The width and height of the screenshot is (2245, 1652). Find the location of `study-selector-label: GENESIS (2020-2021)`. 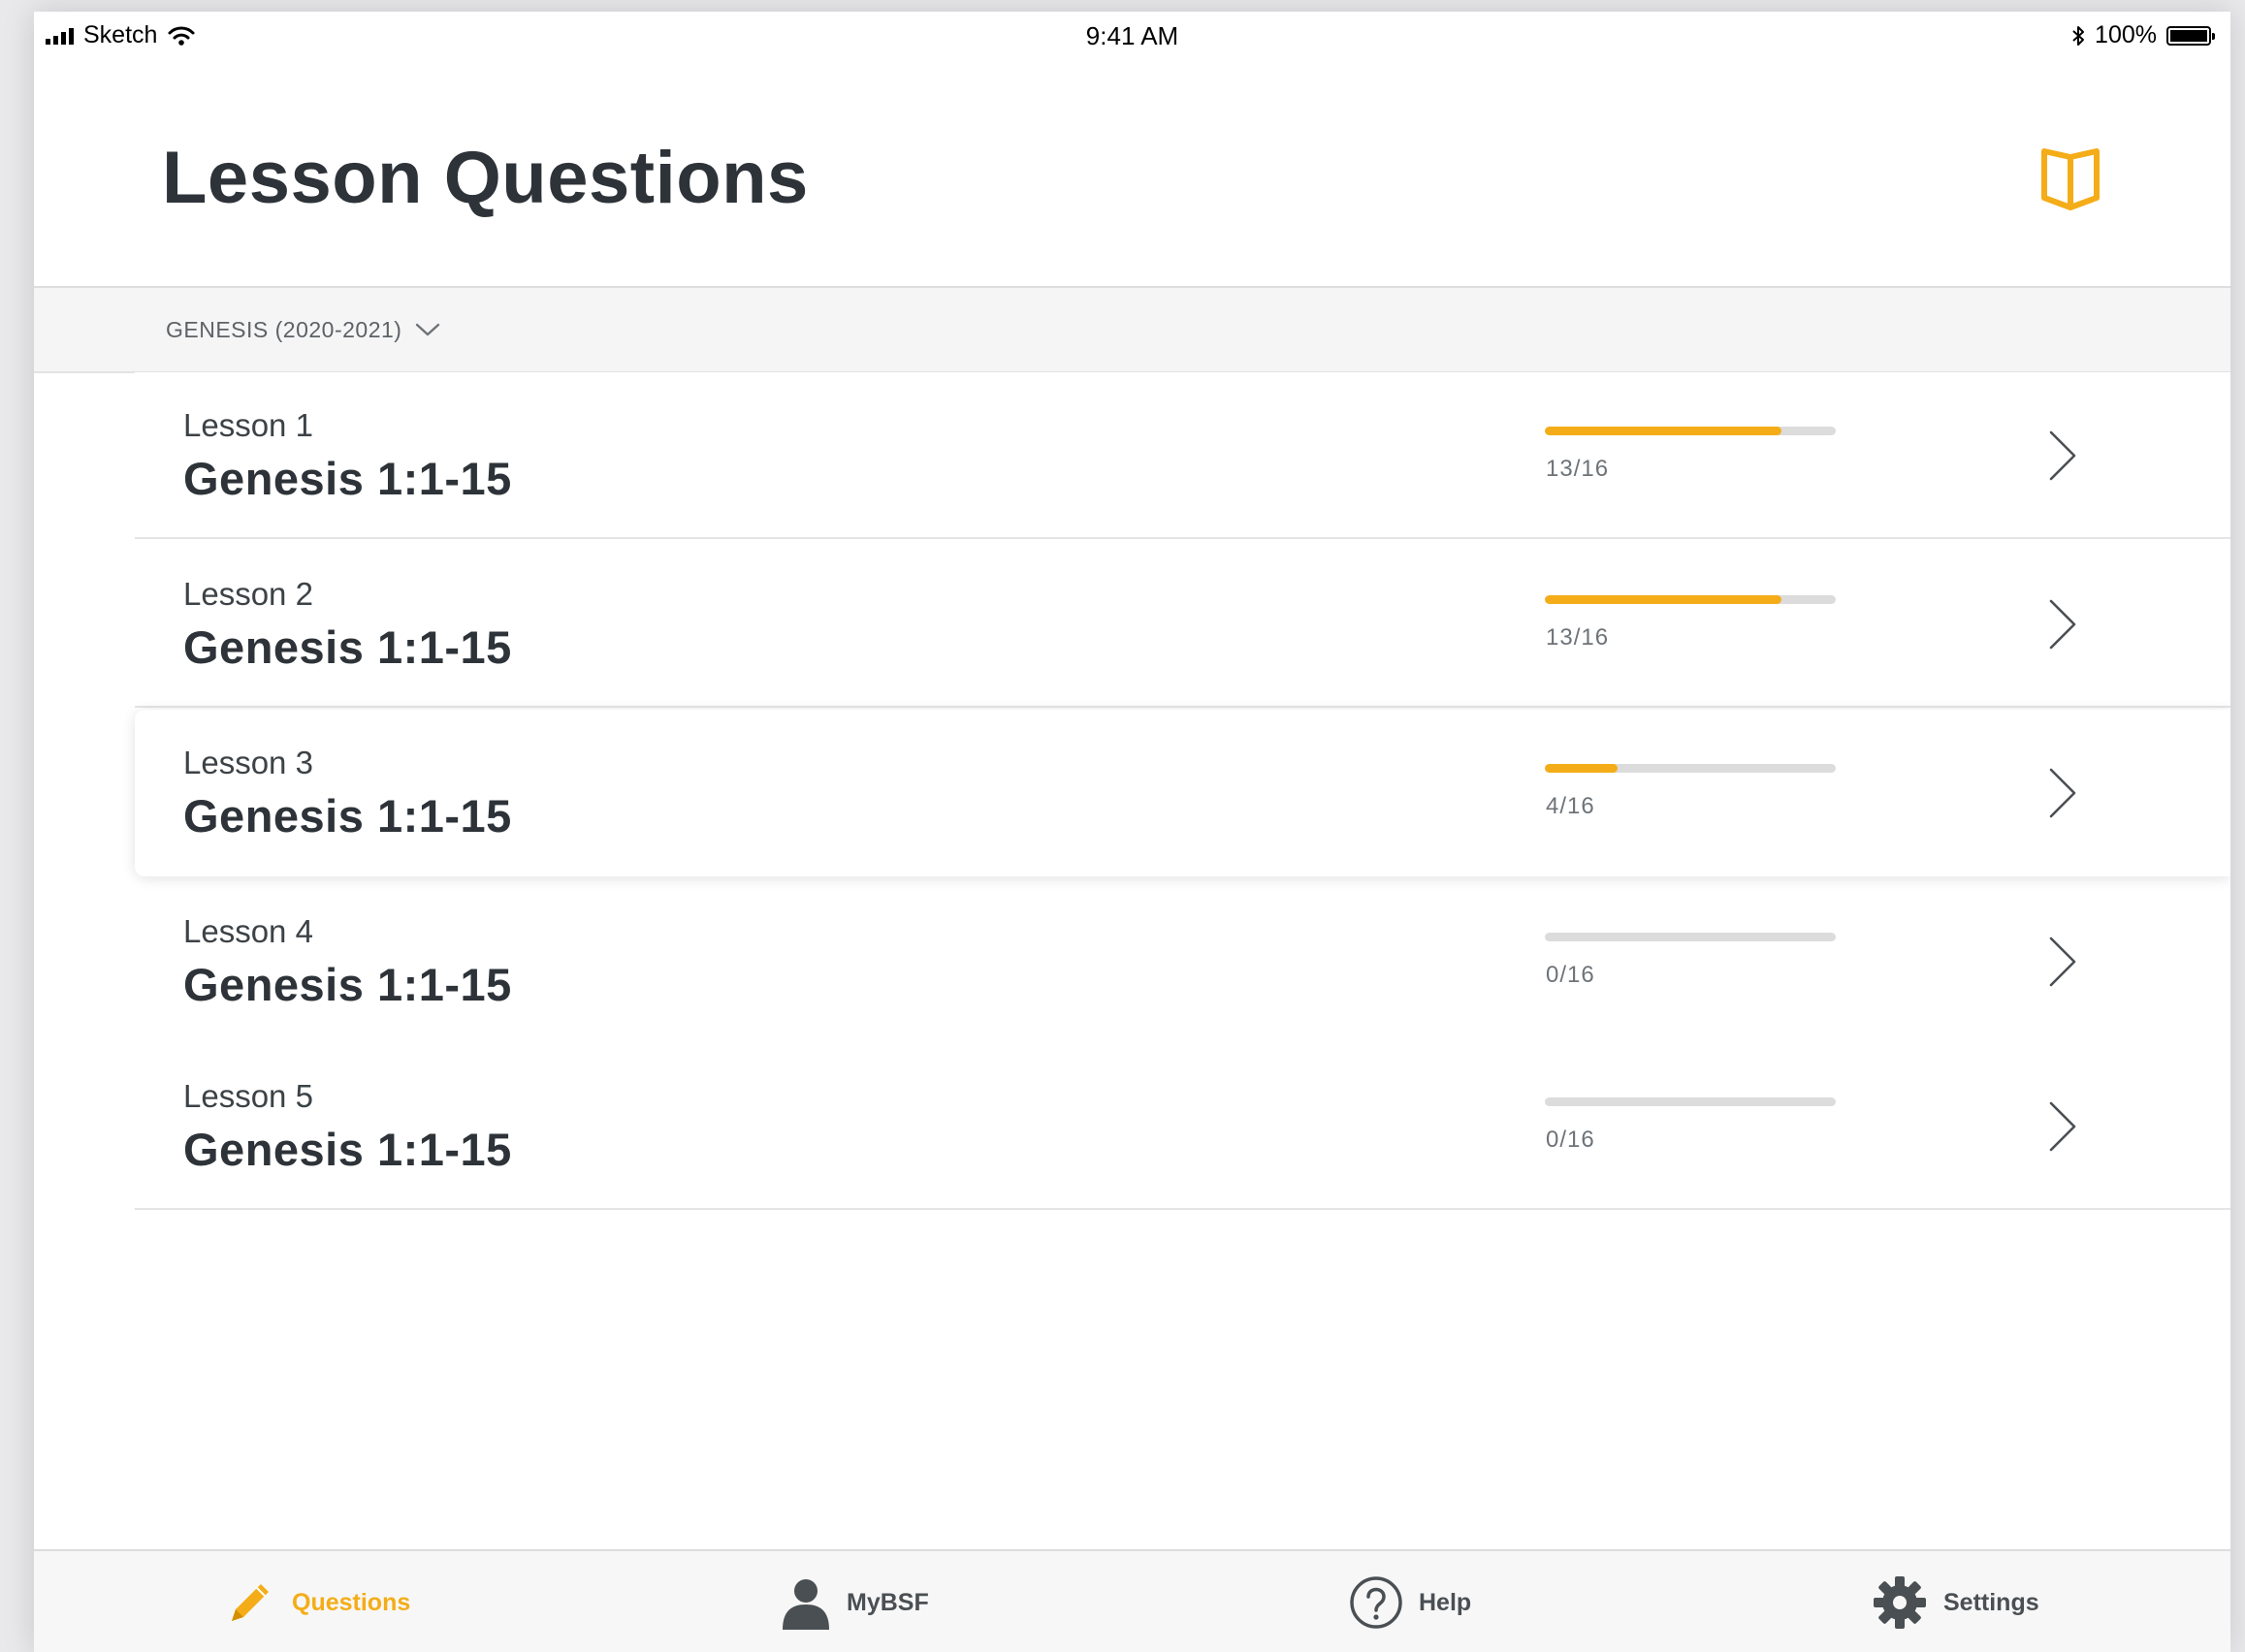

study-selector-label: GENESIS (2020-2021) is located at coordinates (284, 329).